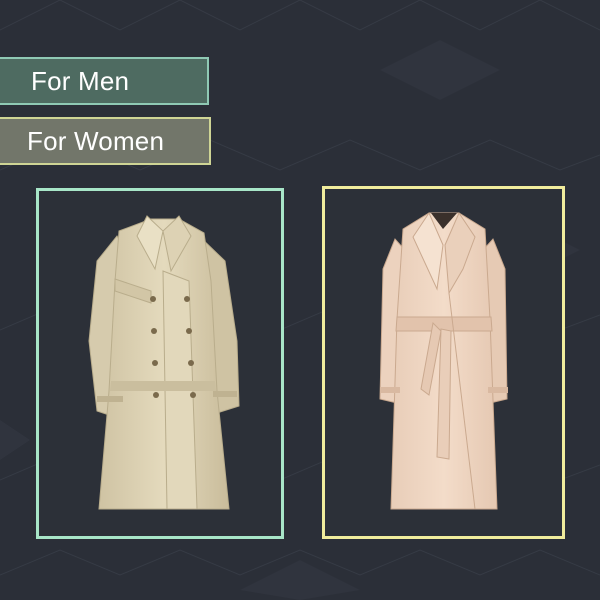 Image resolution: width=600 pixels, height=600 pixels. I want to click on for-women-label: For Women, so click(96, 140).